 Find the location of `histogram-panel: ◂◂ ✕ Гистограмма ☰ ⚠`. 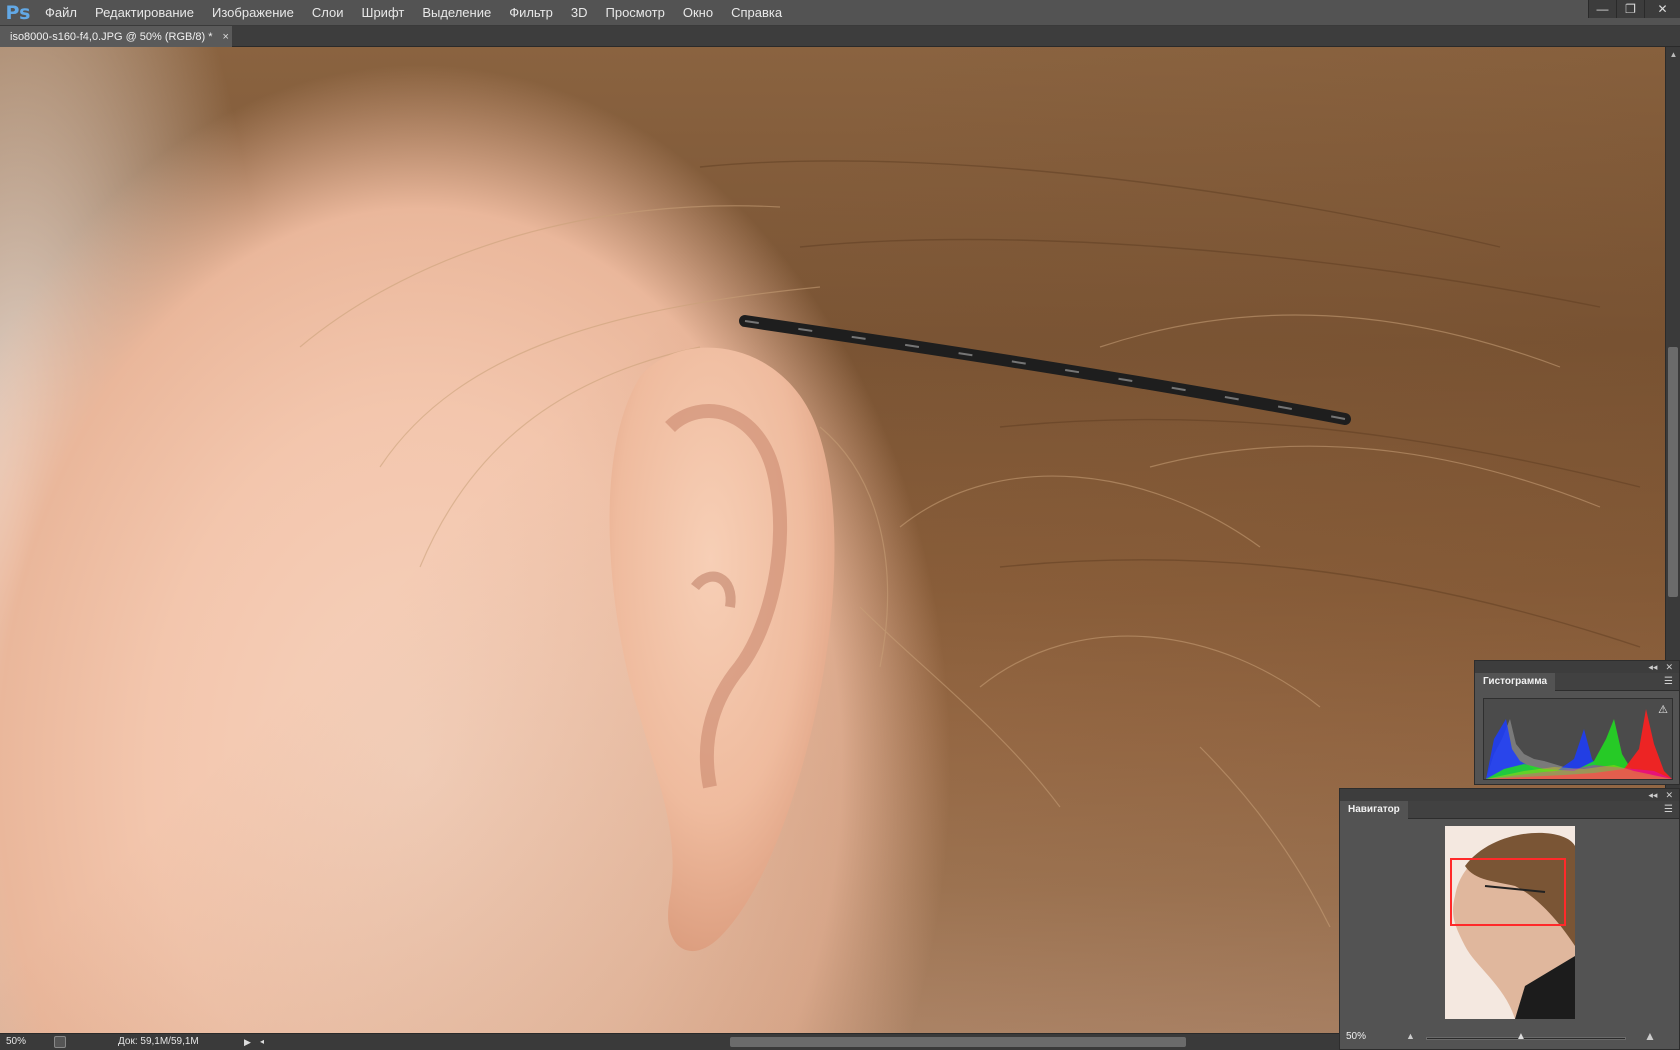

histogram-panel: ◂◂ ✕ Гистограмма ☰ ⚠ is located at coordinates (1577, 722).